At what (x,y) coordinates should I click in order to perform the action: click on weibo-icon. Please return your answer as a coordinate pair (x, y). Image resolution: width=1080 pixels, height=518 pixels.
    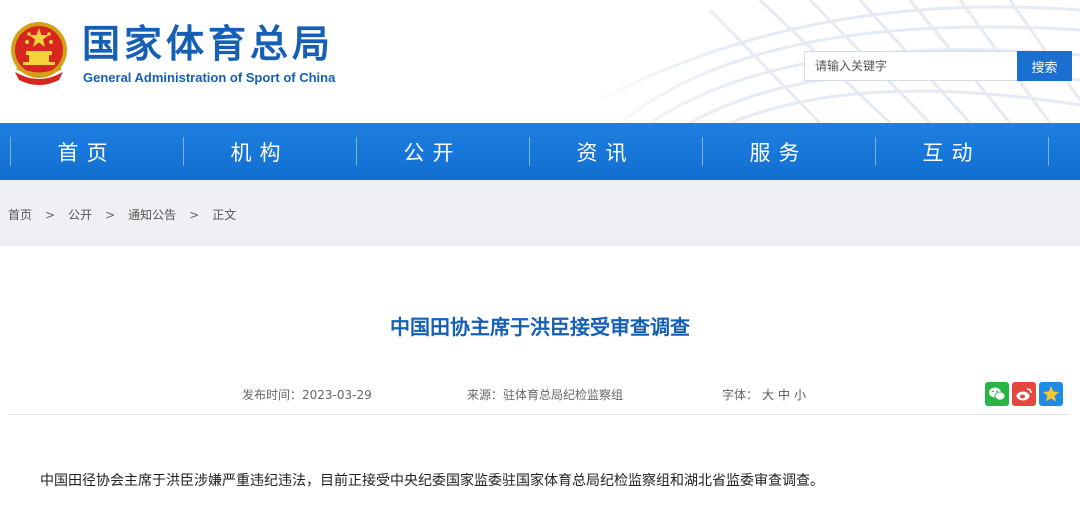
    Looking at the image, I should click on (1024, 394).